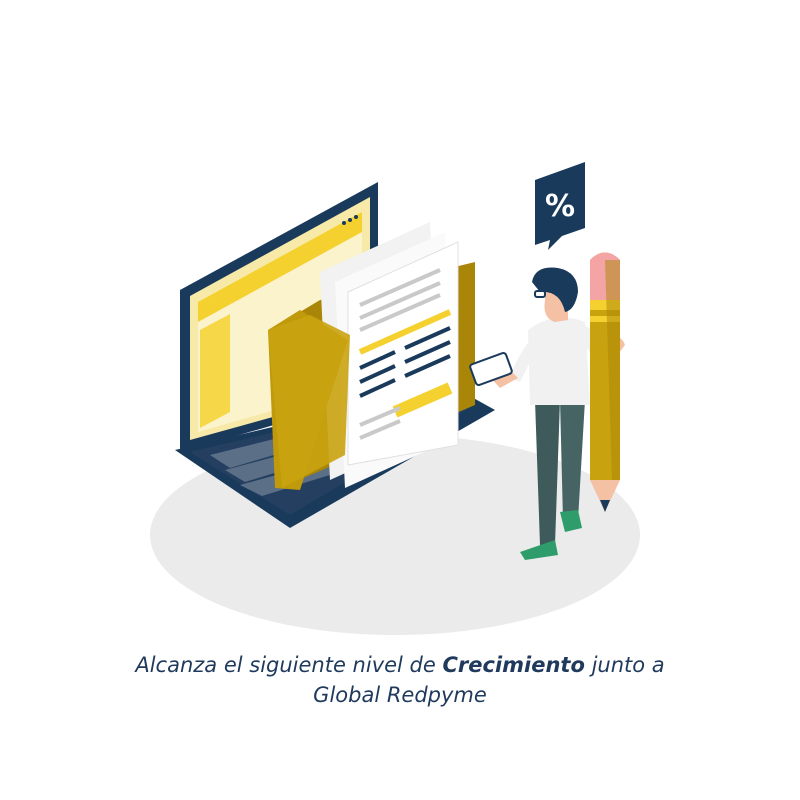 This screenshot has width=800, height=800. Describe the element at coordinates (289, 665) in the screenshot. I see `caption-text-before: Alcanza el siguiente nivel de` at that location.